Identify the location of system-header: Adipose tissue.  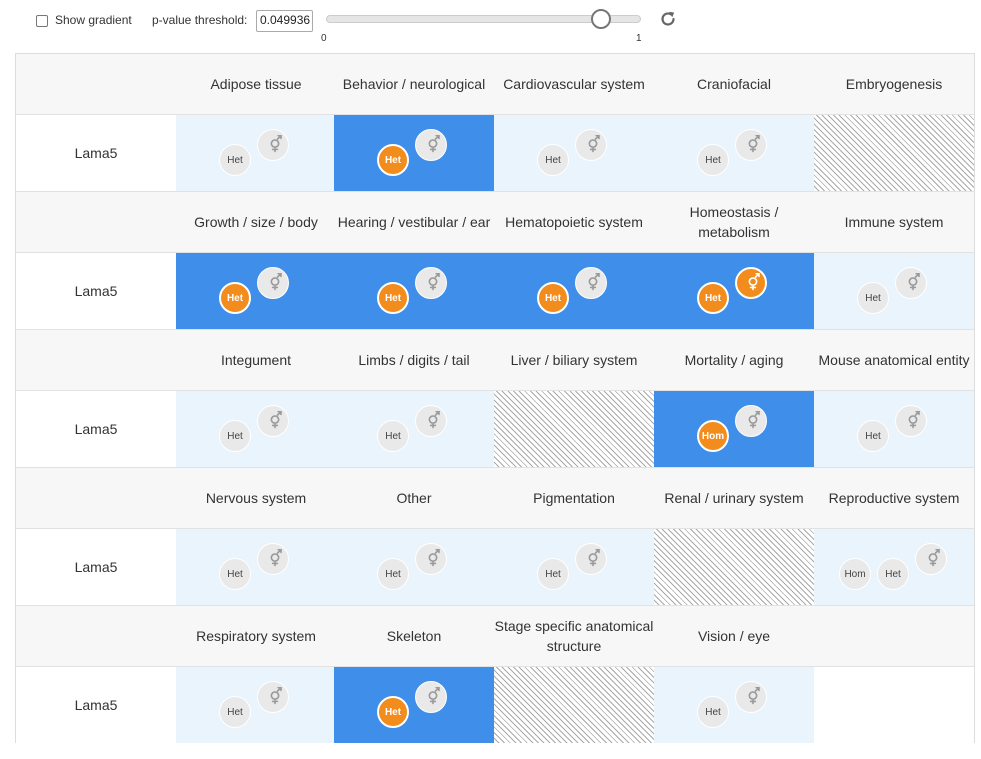
(256, 84).